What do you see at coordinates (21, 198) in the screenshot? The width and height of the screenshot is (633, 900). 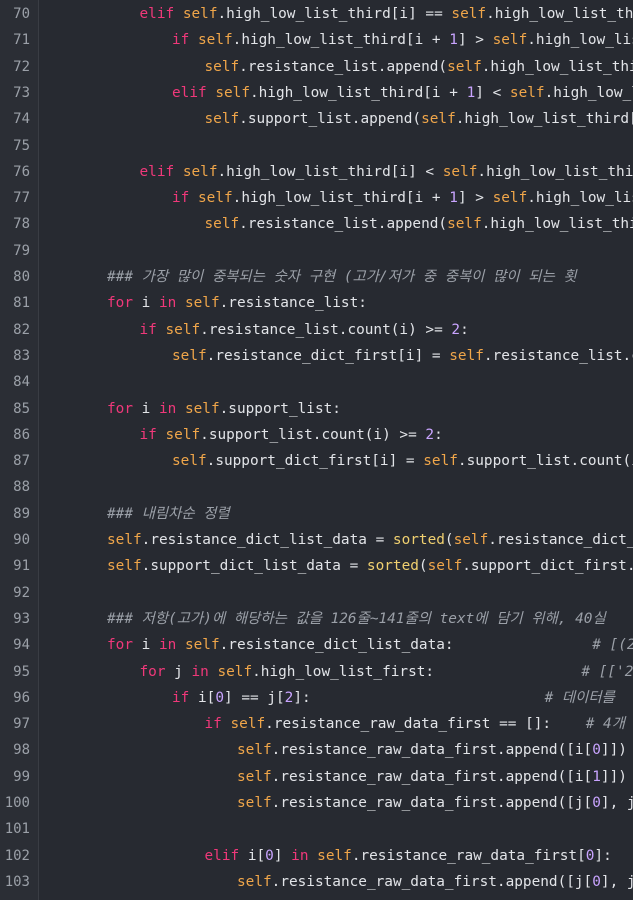 I see `line-number: 77` at bounding box center [21, 198].